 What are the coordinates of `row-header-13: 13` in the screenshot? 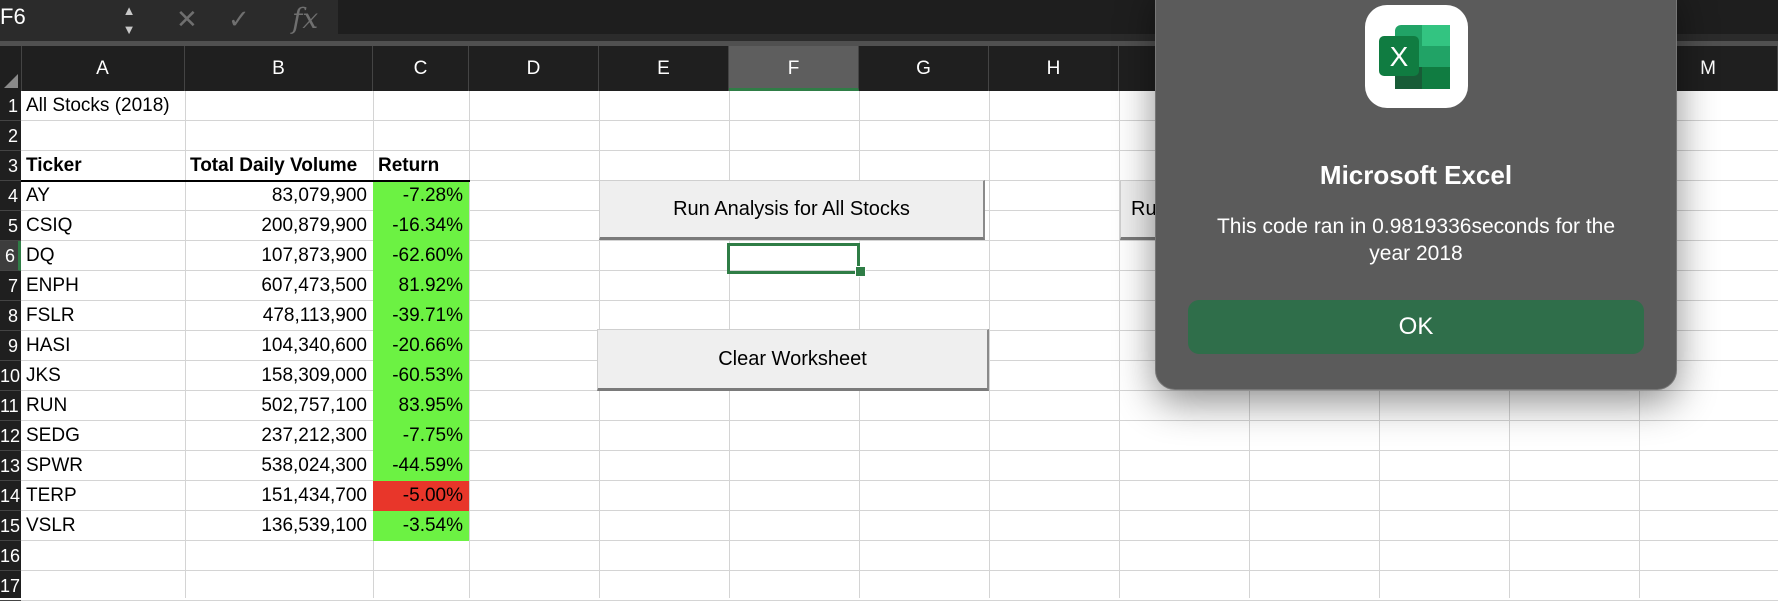 It's located at (10, 466).